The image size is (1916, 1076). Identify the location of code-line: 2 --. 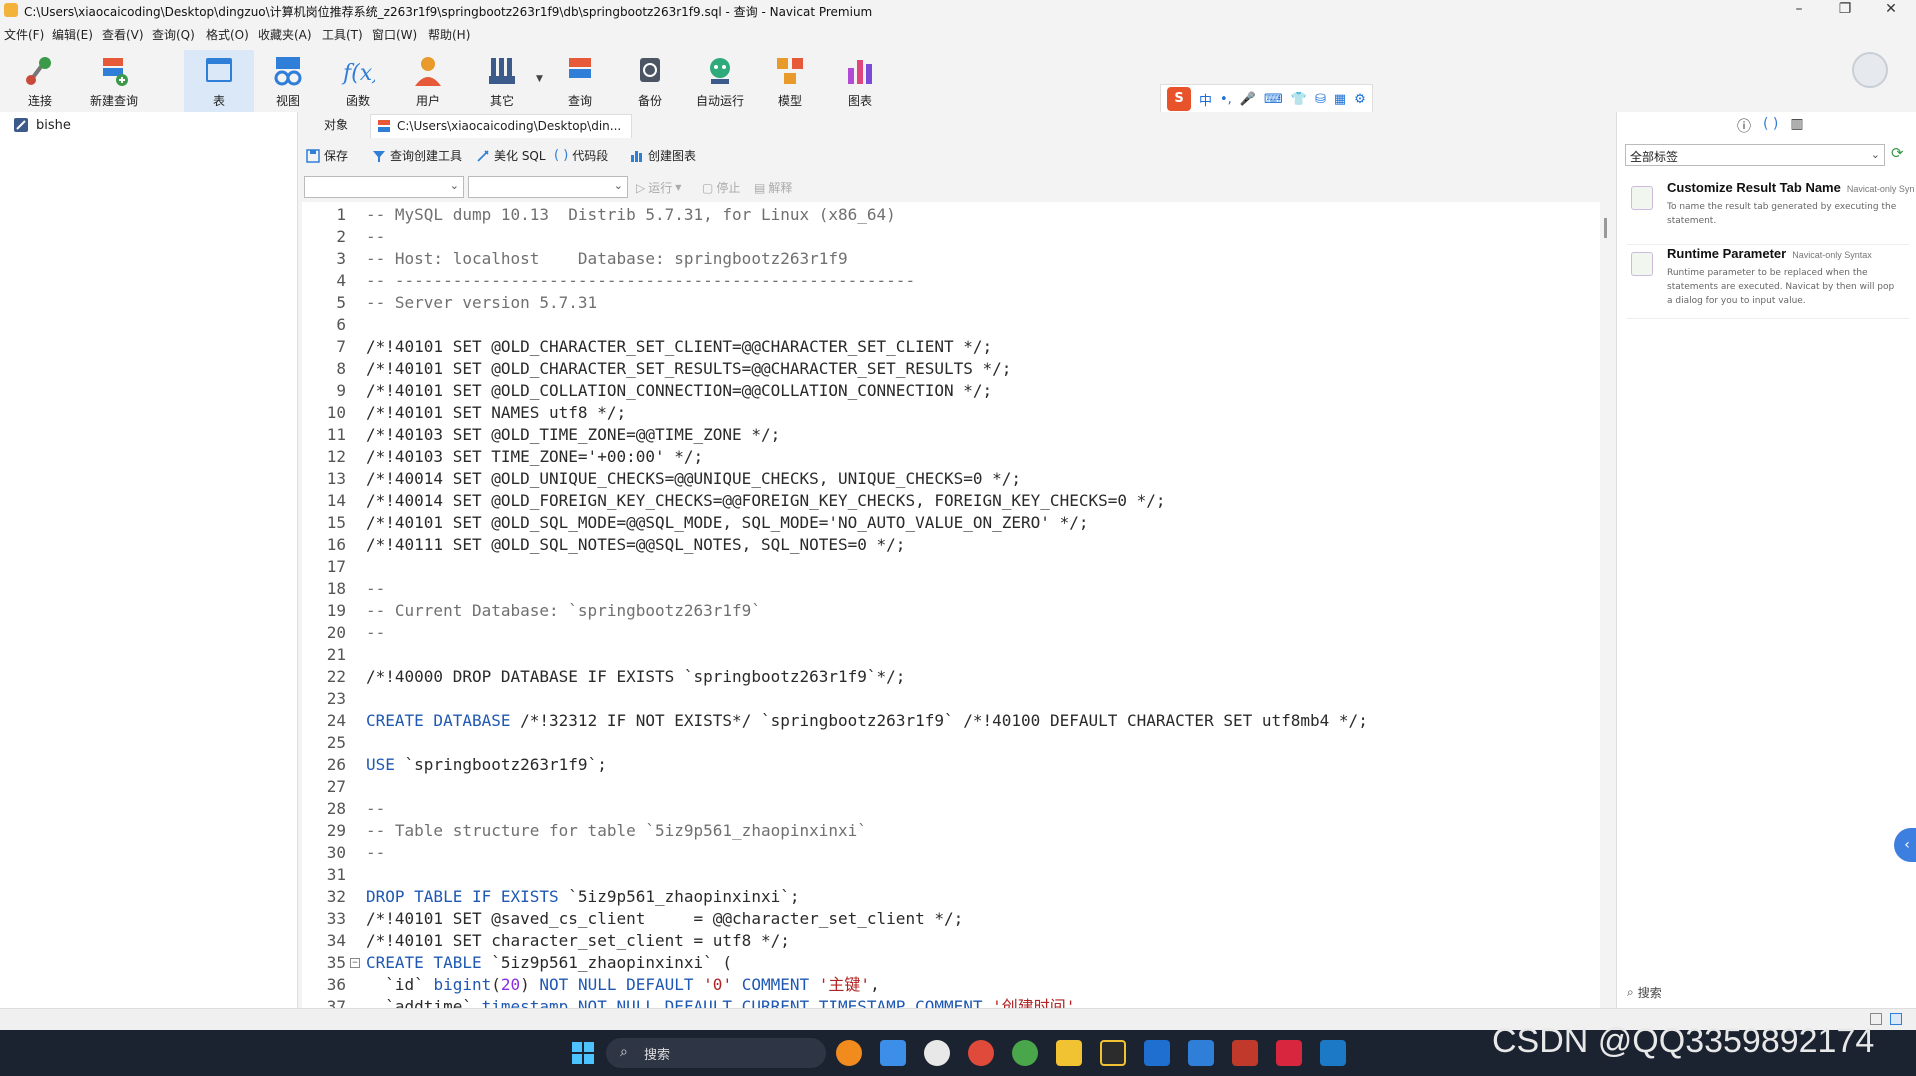
(951, 237).